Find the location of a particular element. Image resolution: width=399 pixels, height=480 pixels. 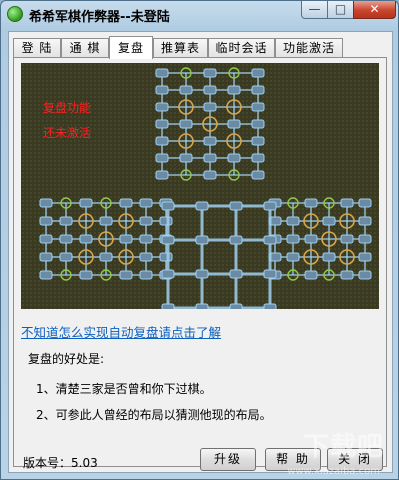

minimize-button: — is located at coordinates (314, 10).